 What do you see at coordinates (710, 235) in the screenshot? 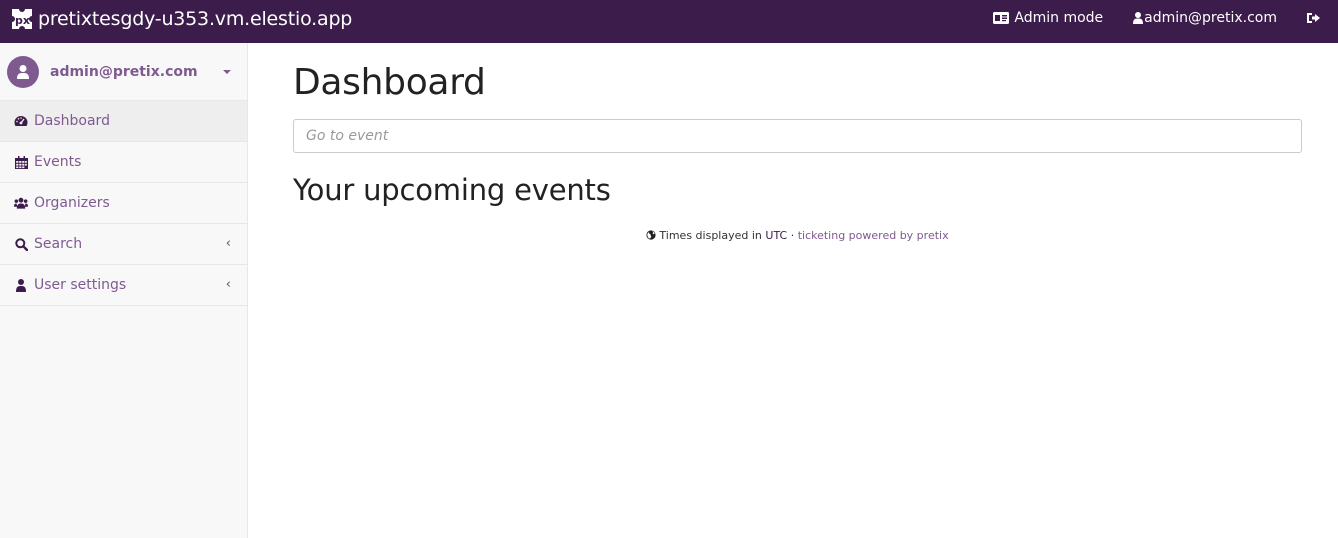
I see `times-displayed-text: Times displayed in` at bounding box center [710, 235].